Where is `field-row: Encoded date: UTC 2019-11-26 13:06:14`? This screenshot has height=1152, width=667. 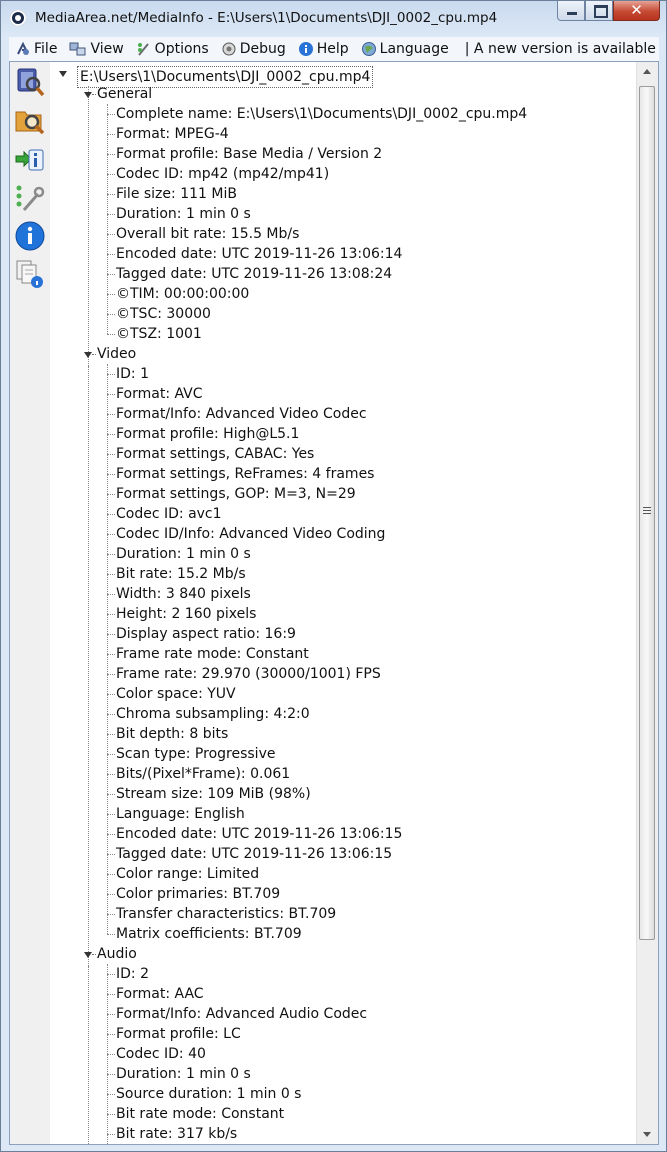 field-row: Encoded date: UTC 2019-11-26 13:06:14 is located at coordinates (345, 254).